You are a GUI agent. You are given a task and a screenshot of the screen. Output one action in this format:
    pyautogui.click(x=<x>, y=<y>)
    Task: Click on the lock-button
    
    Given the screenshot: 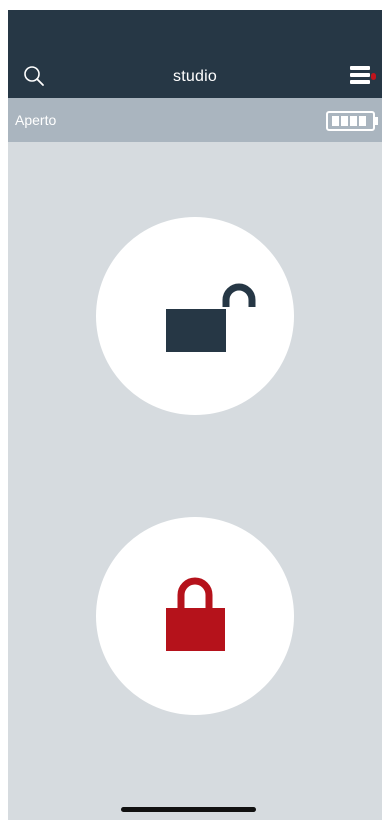 What is the action you would take?
    pyautogui.click(x=195, y=616)
    